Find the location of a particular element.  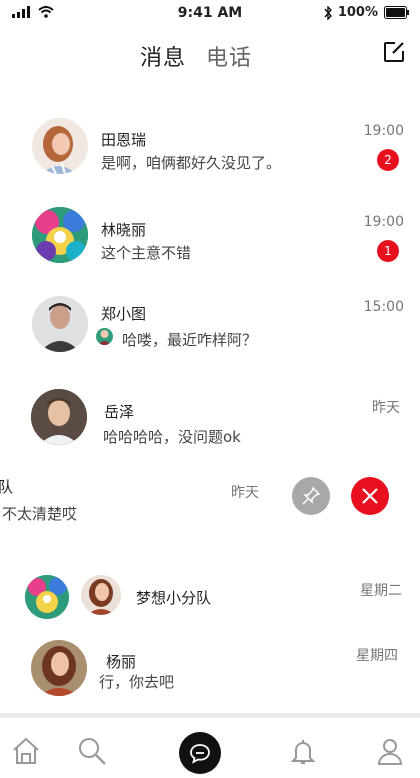

unread-badge: 1 is located at coordinates (388, 251).